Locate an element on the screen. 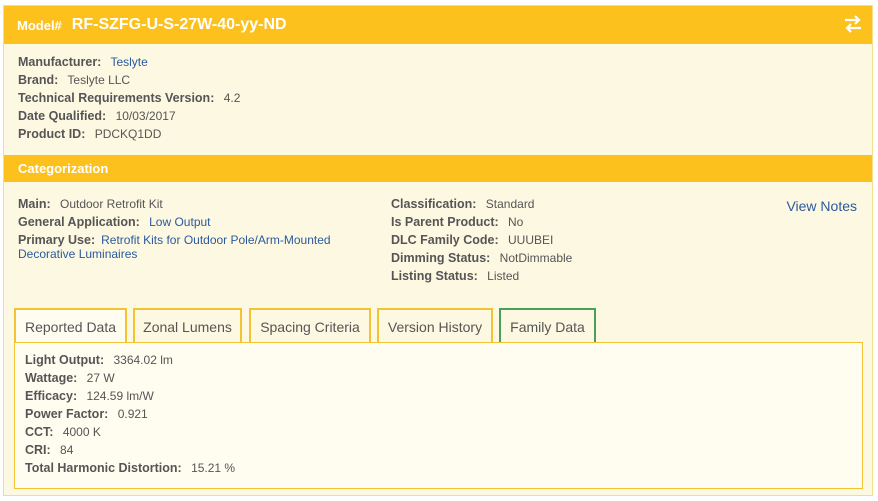 This screenshot has width=878, height=501. classification-value: Standard is located at coordinates (510, 204).